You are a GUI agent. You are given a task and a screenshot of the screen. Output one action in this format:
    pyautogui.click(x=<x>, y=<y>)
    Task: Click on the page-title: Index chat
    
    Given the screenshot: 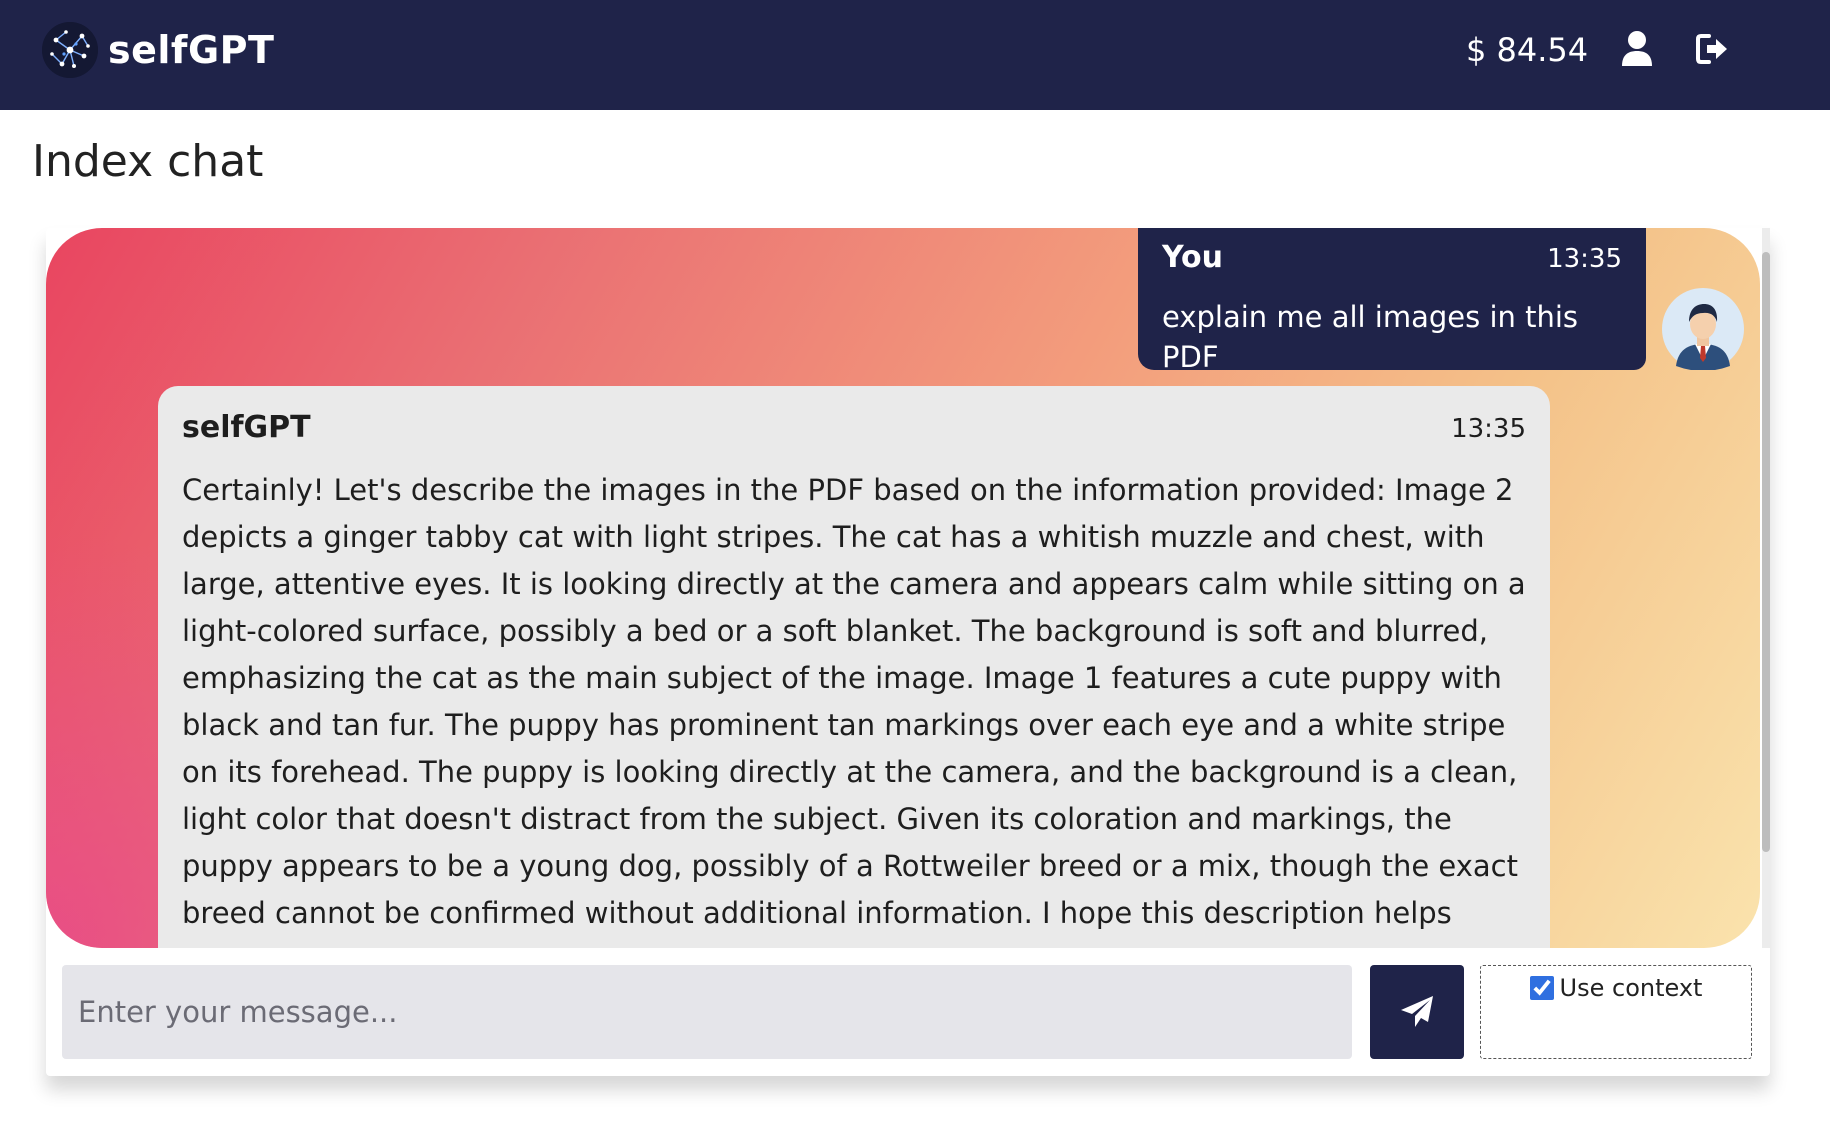 What is the action you would take?
    pyautogui.click(x=148, y=161)
    